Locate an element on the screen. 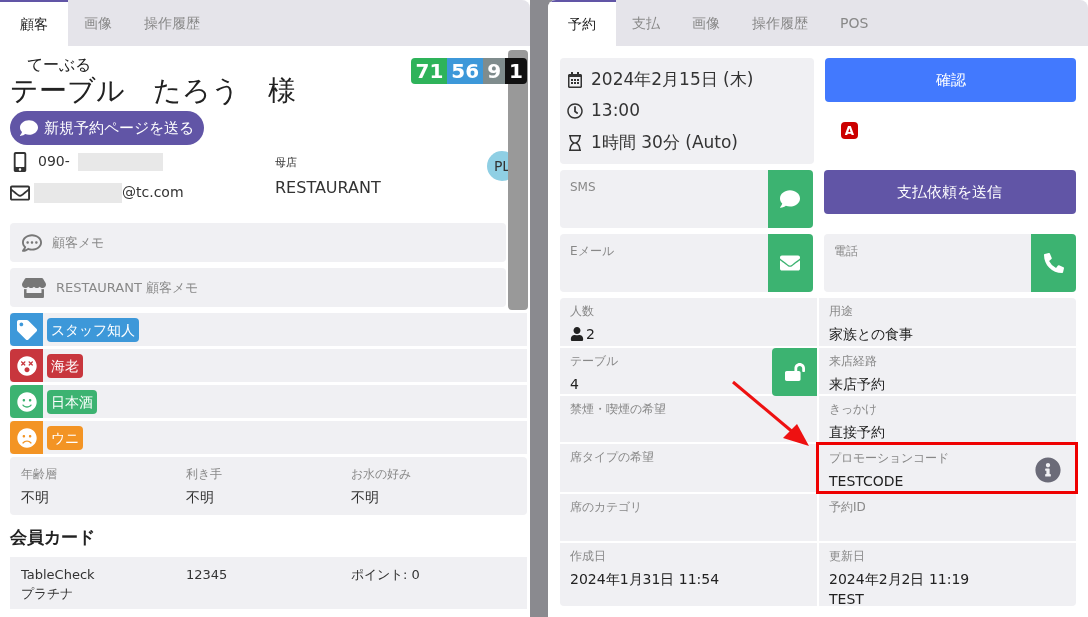 The width and height of the screenshot is (1088, 617). field-value: TESTCODE is located at coordinates (866, 481).